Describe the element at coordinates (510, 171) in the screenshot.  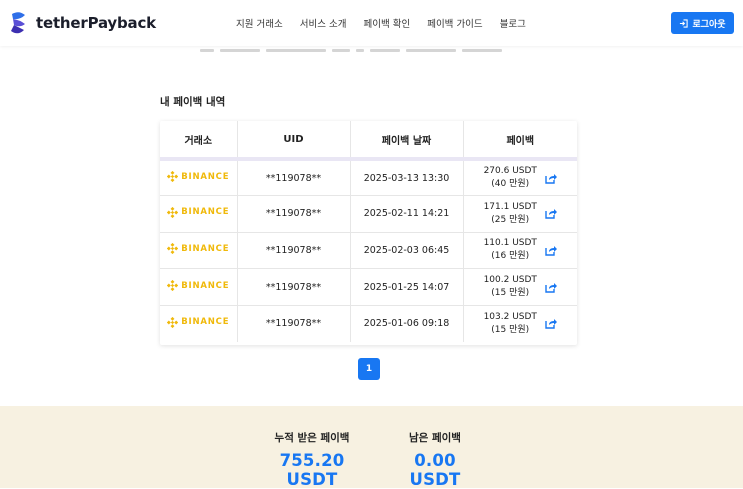
I see `payback-amount: 270.6 USDT` at that location.